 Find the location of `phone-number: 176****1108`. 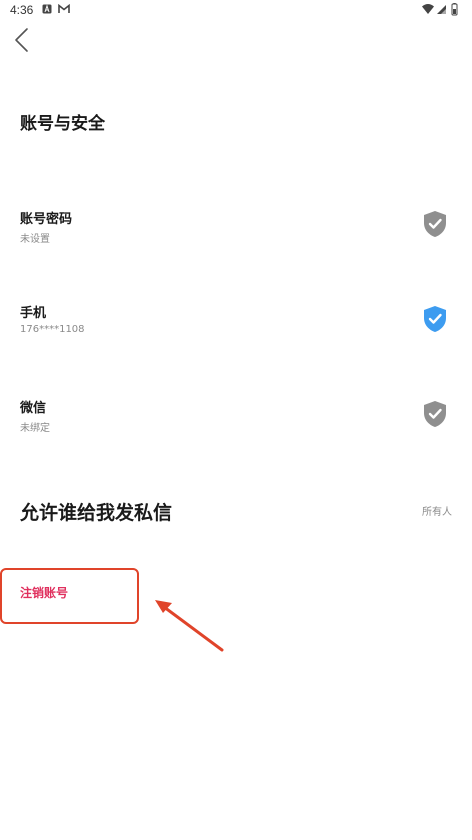

phone-number: 176****1108 is located at coordinates (52, 329).